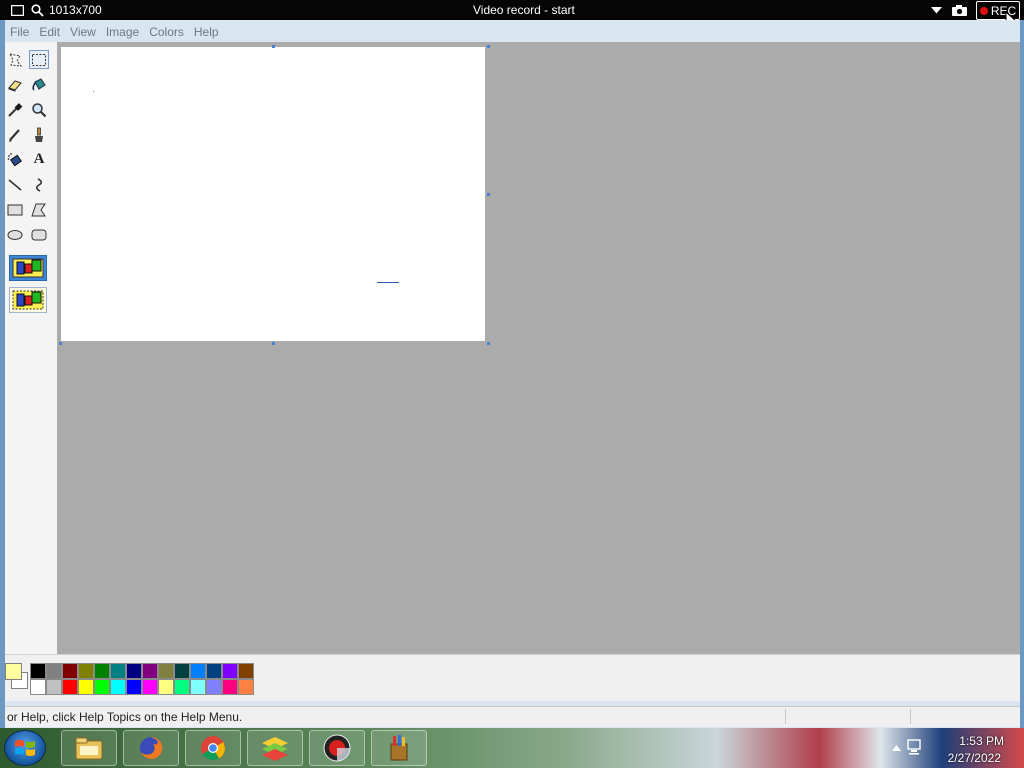  Describe the element at coordinates (983, 10) in the screenshot. I see `record-dot-icon` at that location.